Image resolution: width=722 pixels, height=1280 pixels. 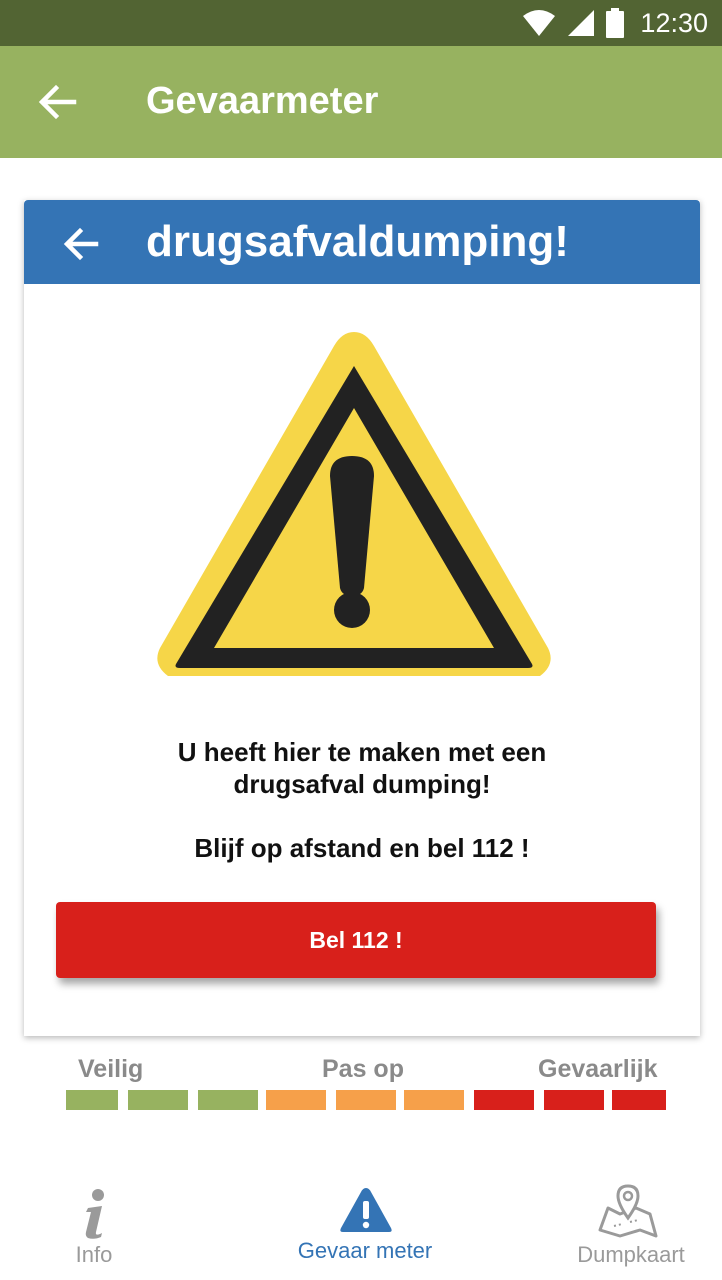 I want to click on battery-icon, so click(x=615, y=23).